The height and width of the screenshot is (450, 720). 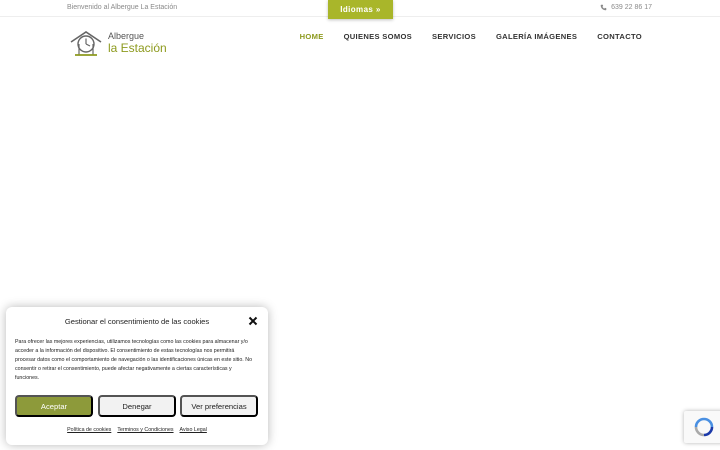 What do you see at coordinates (631, 7) in the screenshot?
I see `phone-number: 639 22 86 17` at bounding box center [631, 7].